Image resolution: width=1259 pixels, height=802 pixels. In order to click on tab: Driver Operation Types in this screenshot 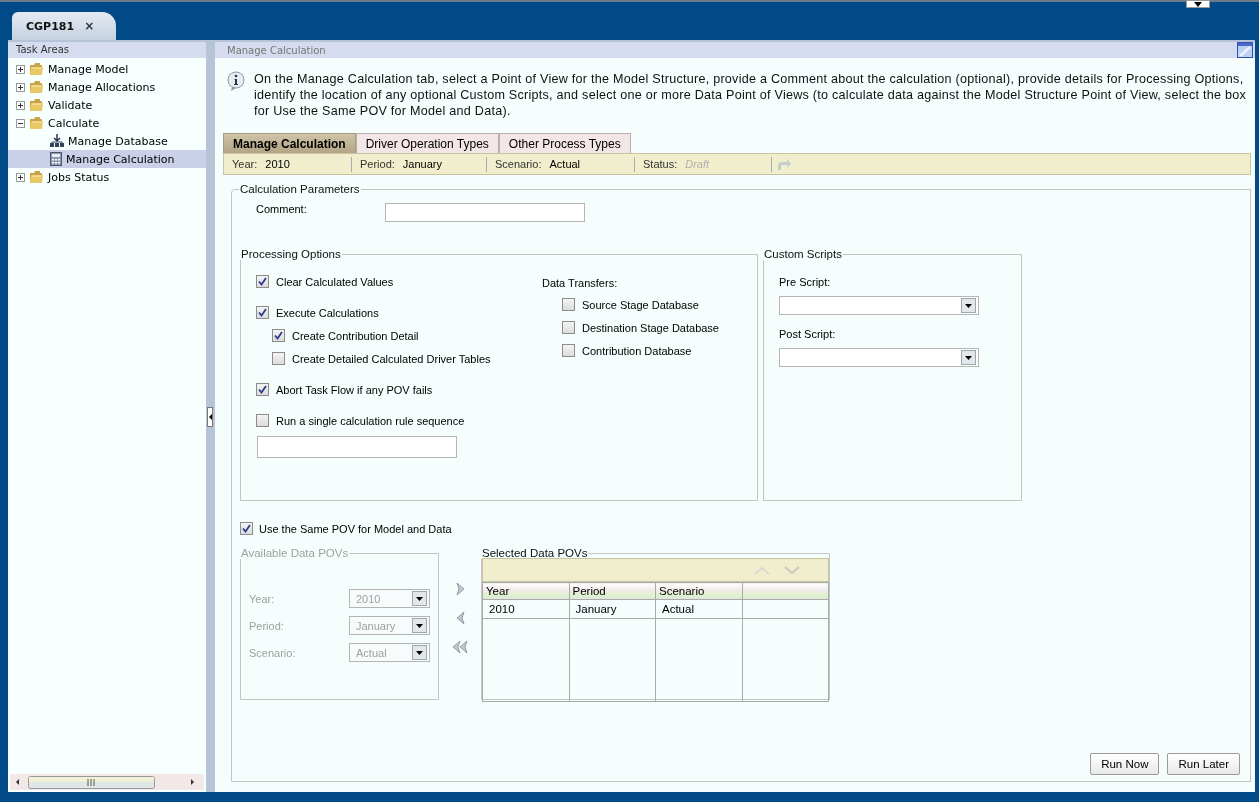, I will do `click(427, 143)`.